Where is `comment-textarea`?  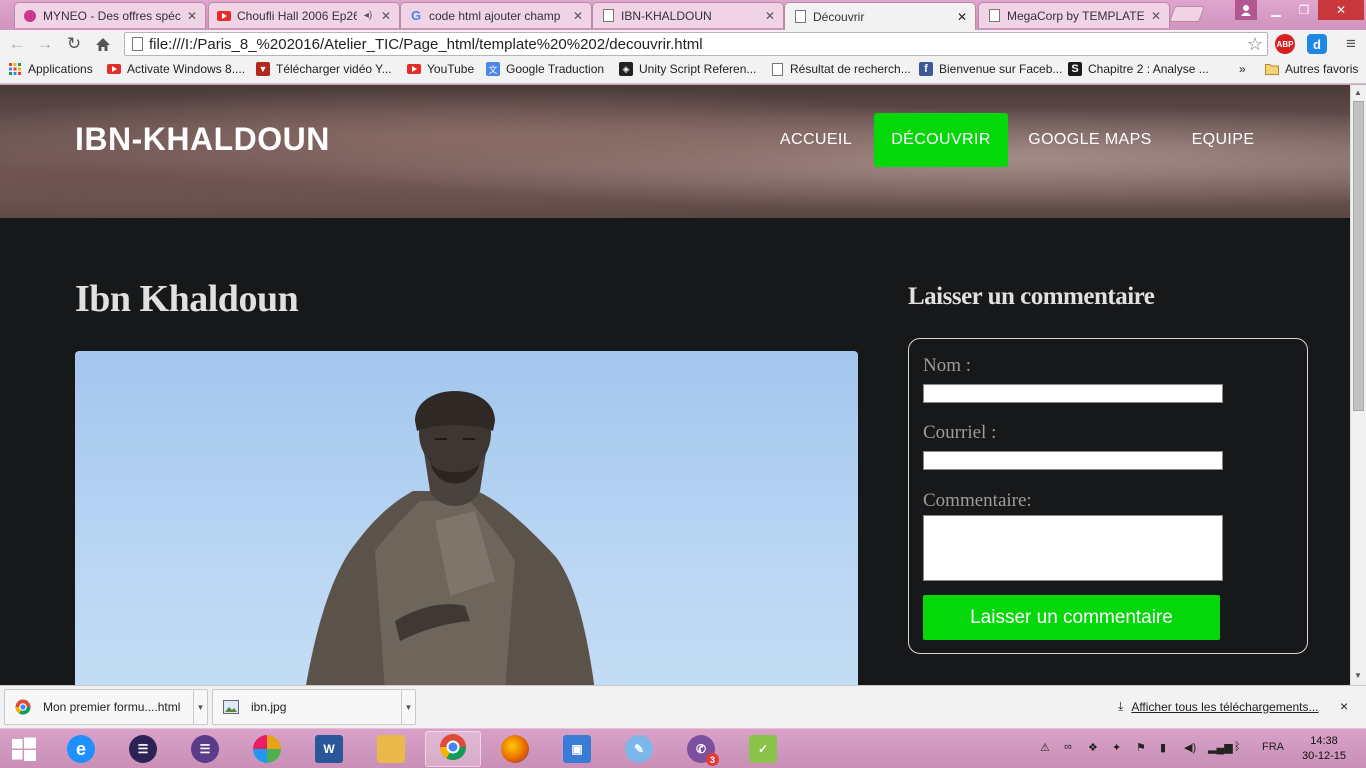
comment-textarea is located at coordinates (1073, 548).